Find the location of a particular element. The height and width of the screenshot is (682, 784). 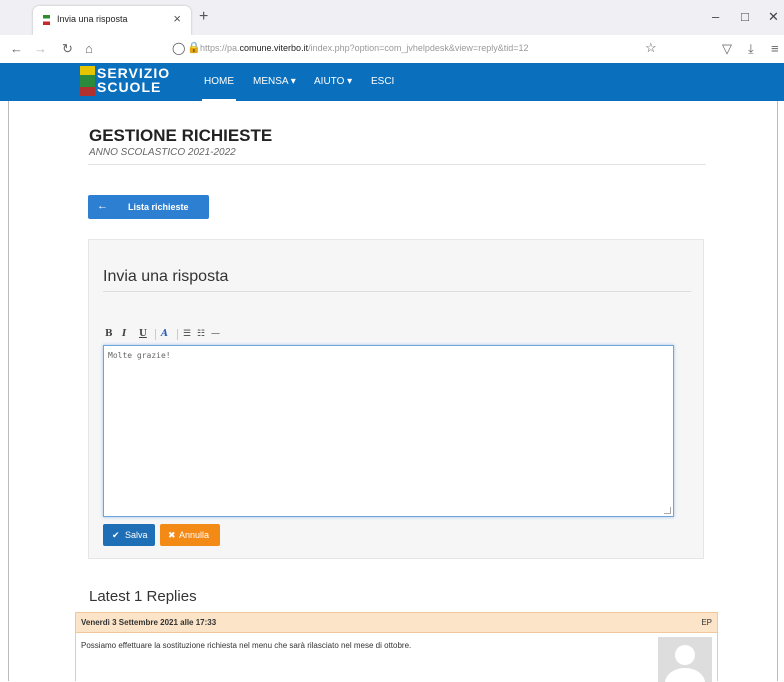

replies-heading: Latest 1 Replies is located at coordinates (143, 596).